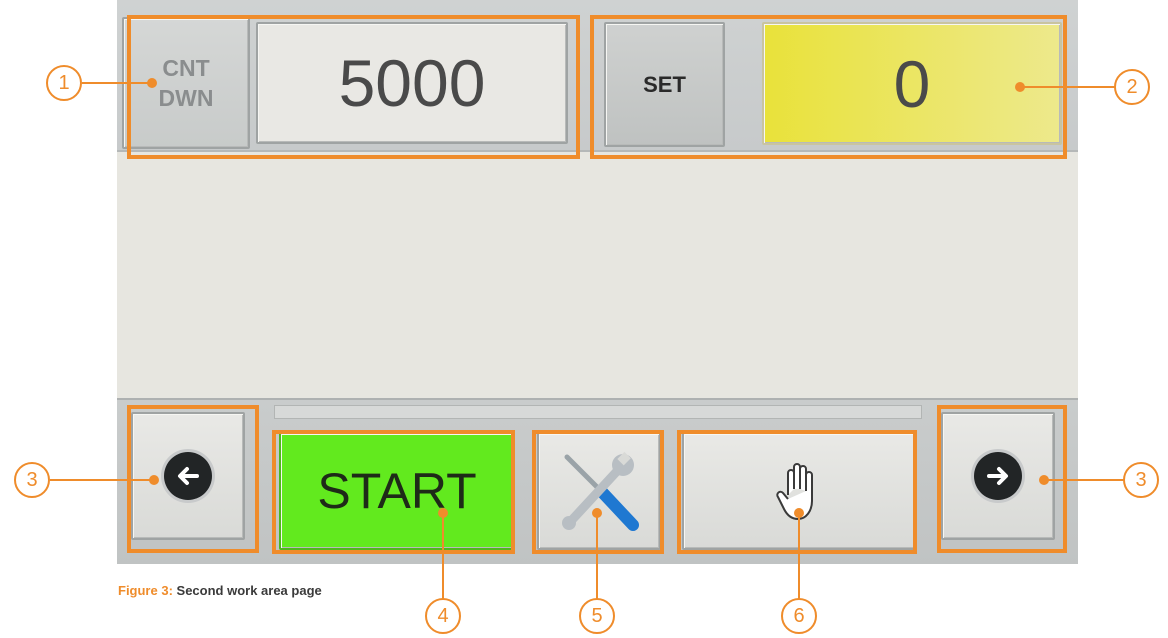 This screenshot has height=638, width=1168. What do you see at coordinates (597, 616) in the screenshot?
I see `callout-5: 5` at bounding box center [597, 616].